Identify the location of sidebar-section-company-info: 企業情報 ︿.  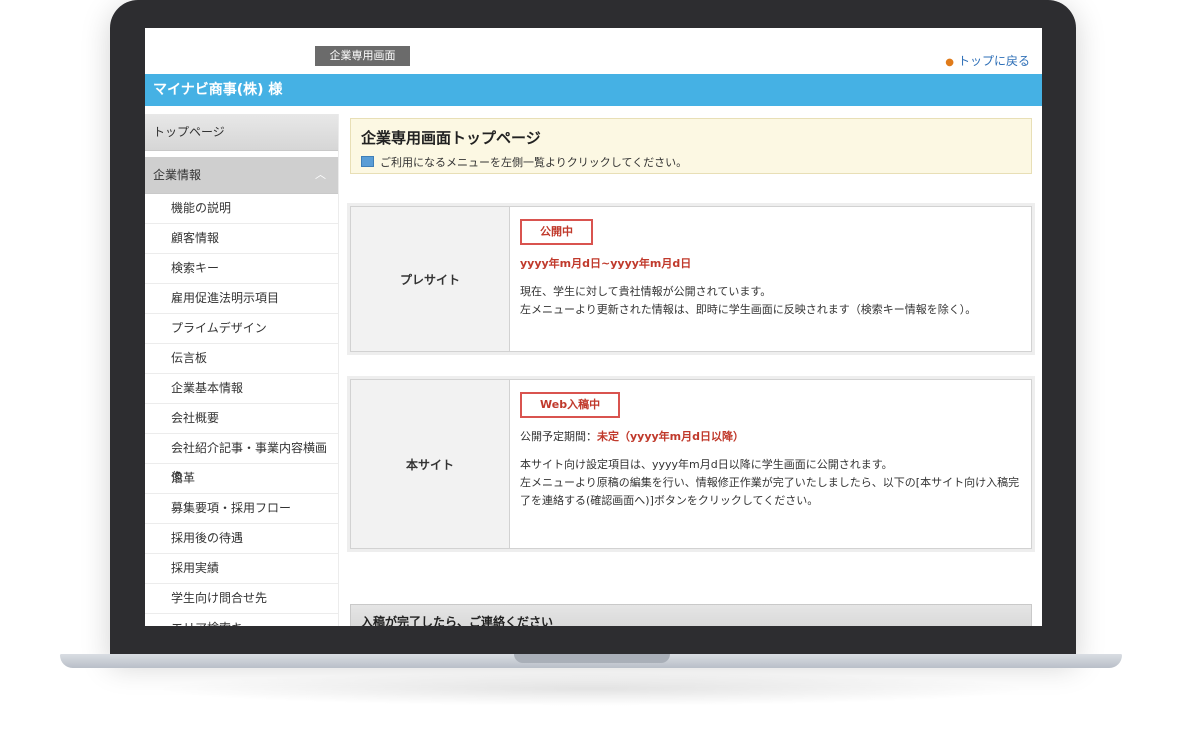
(241, 175).